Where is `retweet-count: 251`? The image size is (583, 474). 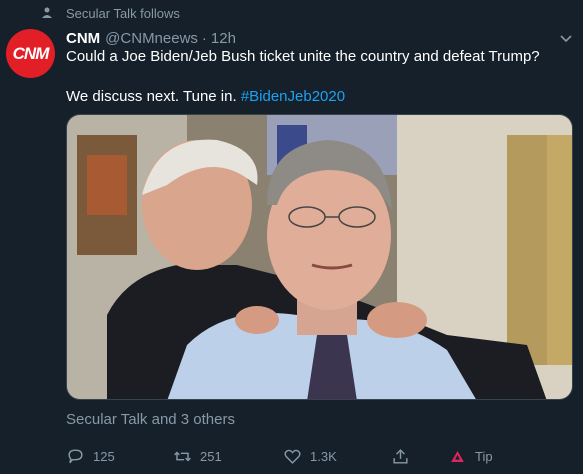
retweet-count: 251 is located at coordinates (211, 456).